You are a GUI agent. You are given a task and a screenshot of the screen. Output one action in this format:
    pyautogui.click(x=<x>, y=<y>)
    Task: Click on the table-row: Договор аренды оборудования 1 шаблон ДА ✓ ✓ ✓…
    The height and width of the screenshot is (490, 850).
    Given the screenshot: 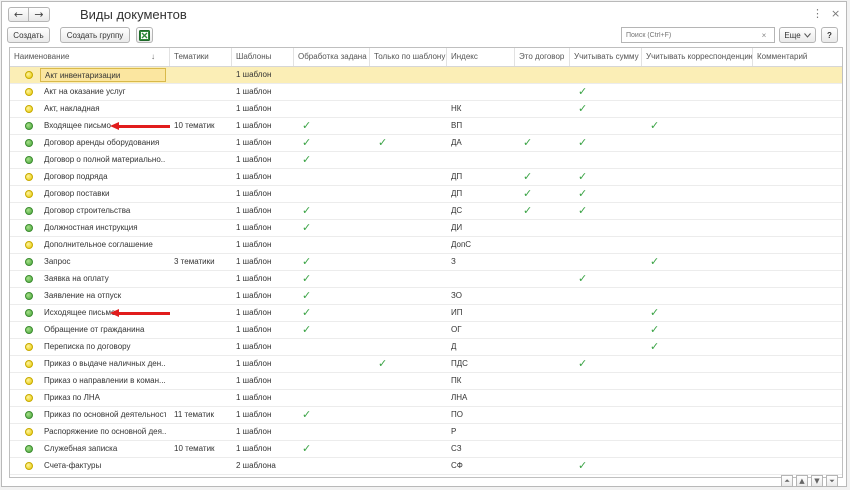 What is the action you would take?
    pyautogui.click(x=426, y=143)
    